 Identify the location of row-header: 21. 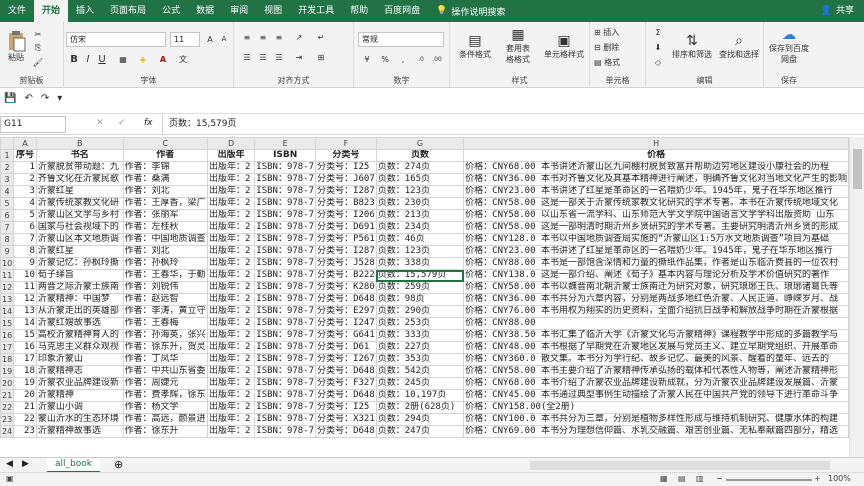
(7, 395).